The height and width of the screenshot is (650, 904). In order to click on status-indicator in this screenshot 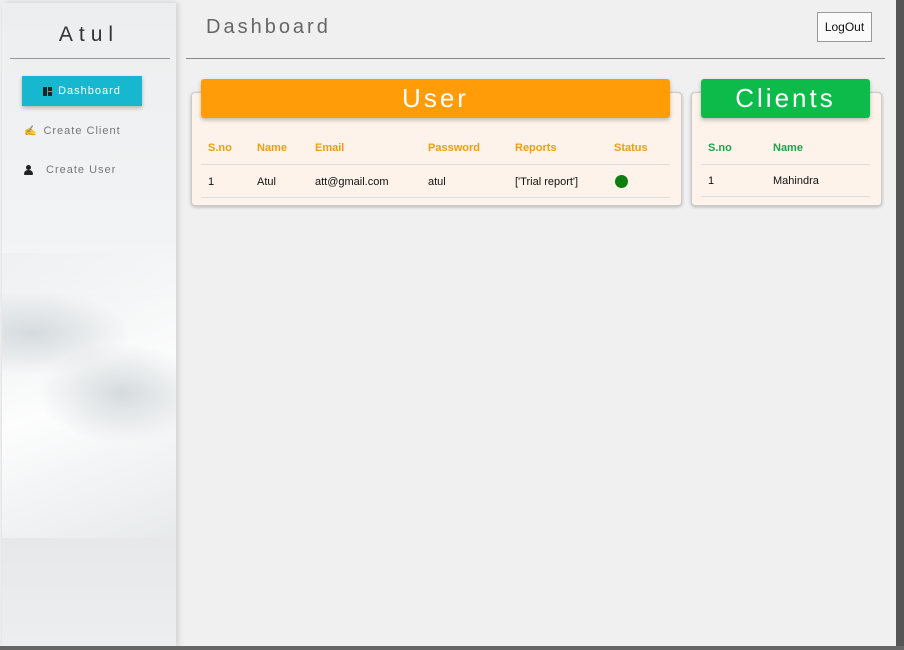, I will do `click(621, 181)`.